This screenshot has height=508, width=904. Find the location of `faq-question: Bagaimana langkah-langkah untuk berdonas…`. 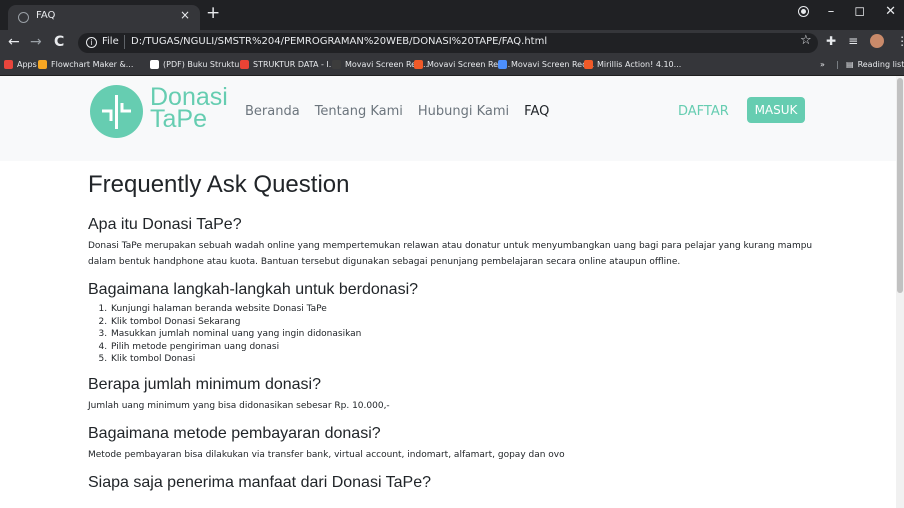

faq-question: Bagaimana langkah-langkah untuk berdonas… is located at coordinates (253, 289).